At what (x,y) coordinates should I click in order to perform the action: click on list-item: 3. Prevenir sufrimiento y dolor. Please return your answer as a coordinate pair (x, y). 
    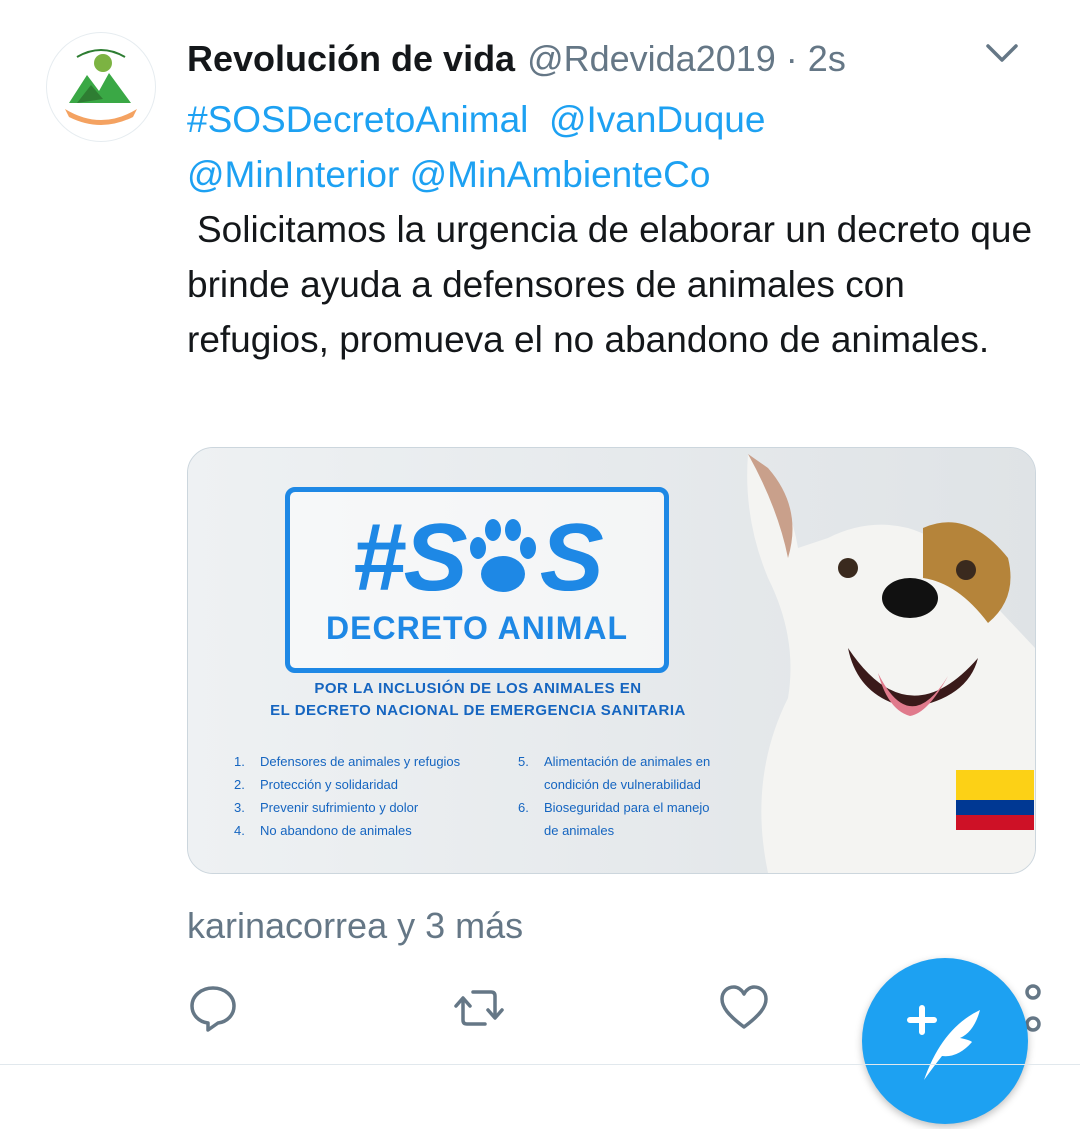
    Looking at the image, I should click on (326, 807).